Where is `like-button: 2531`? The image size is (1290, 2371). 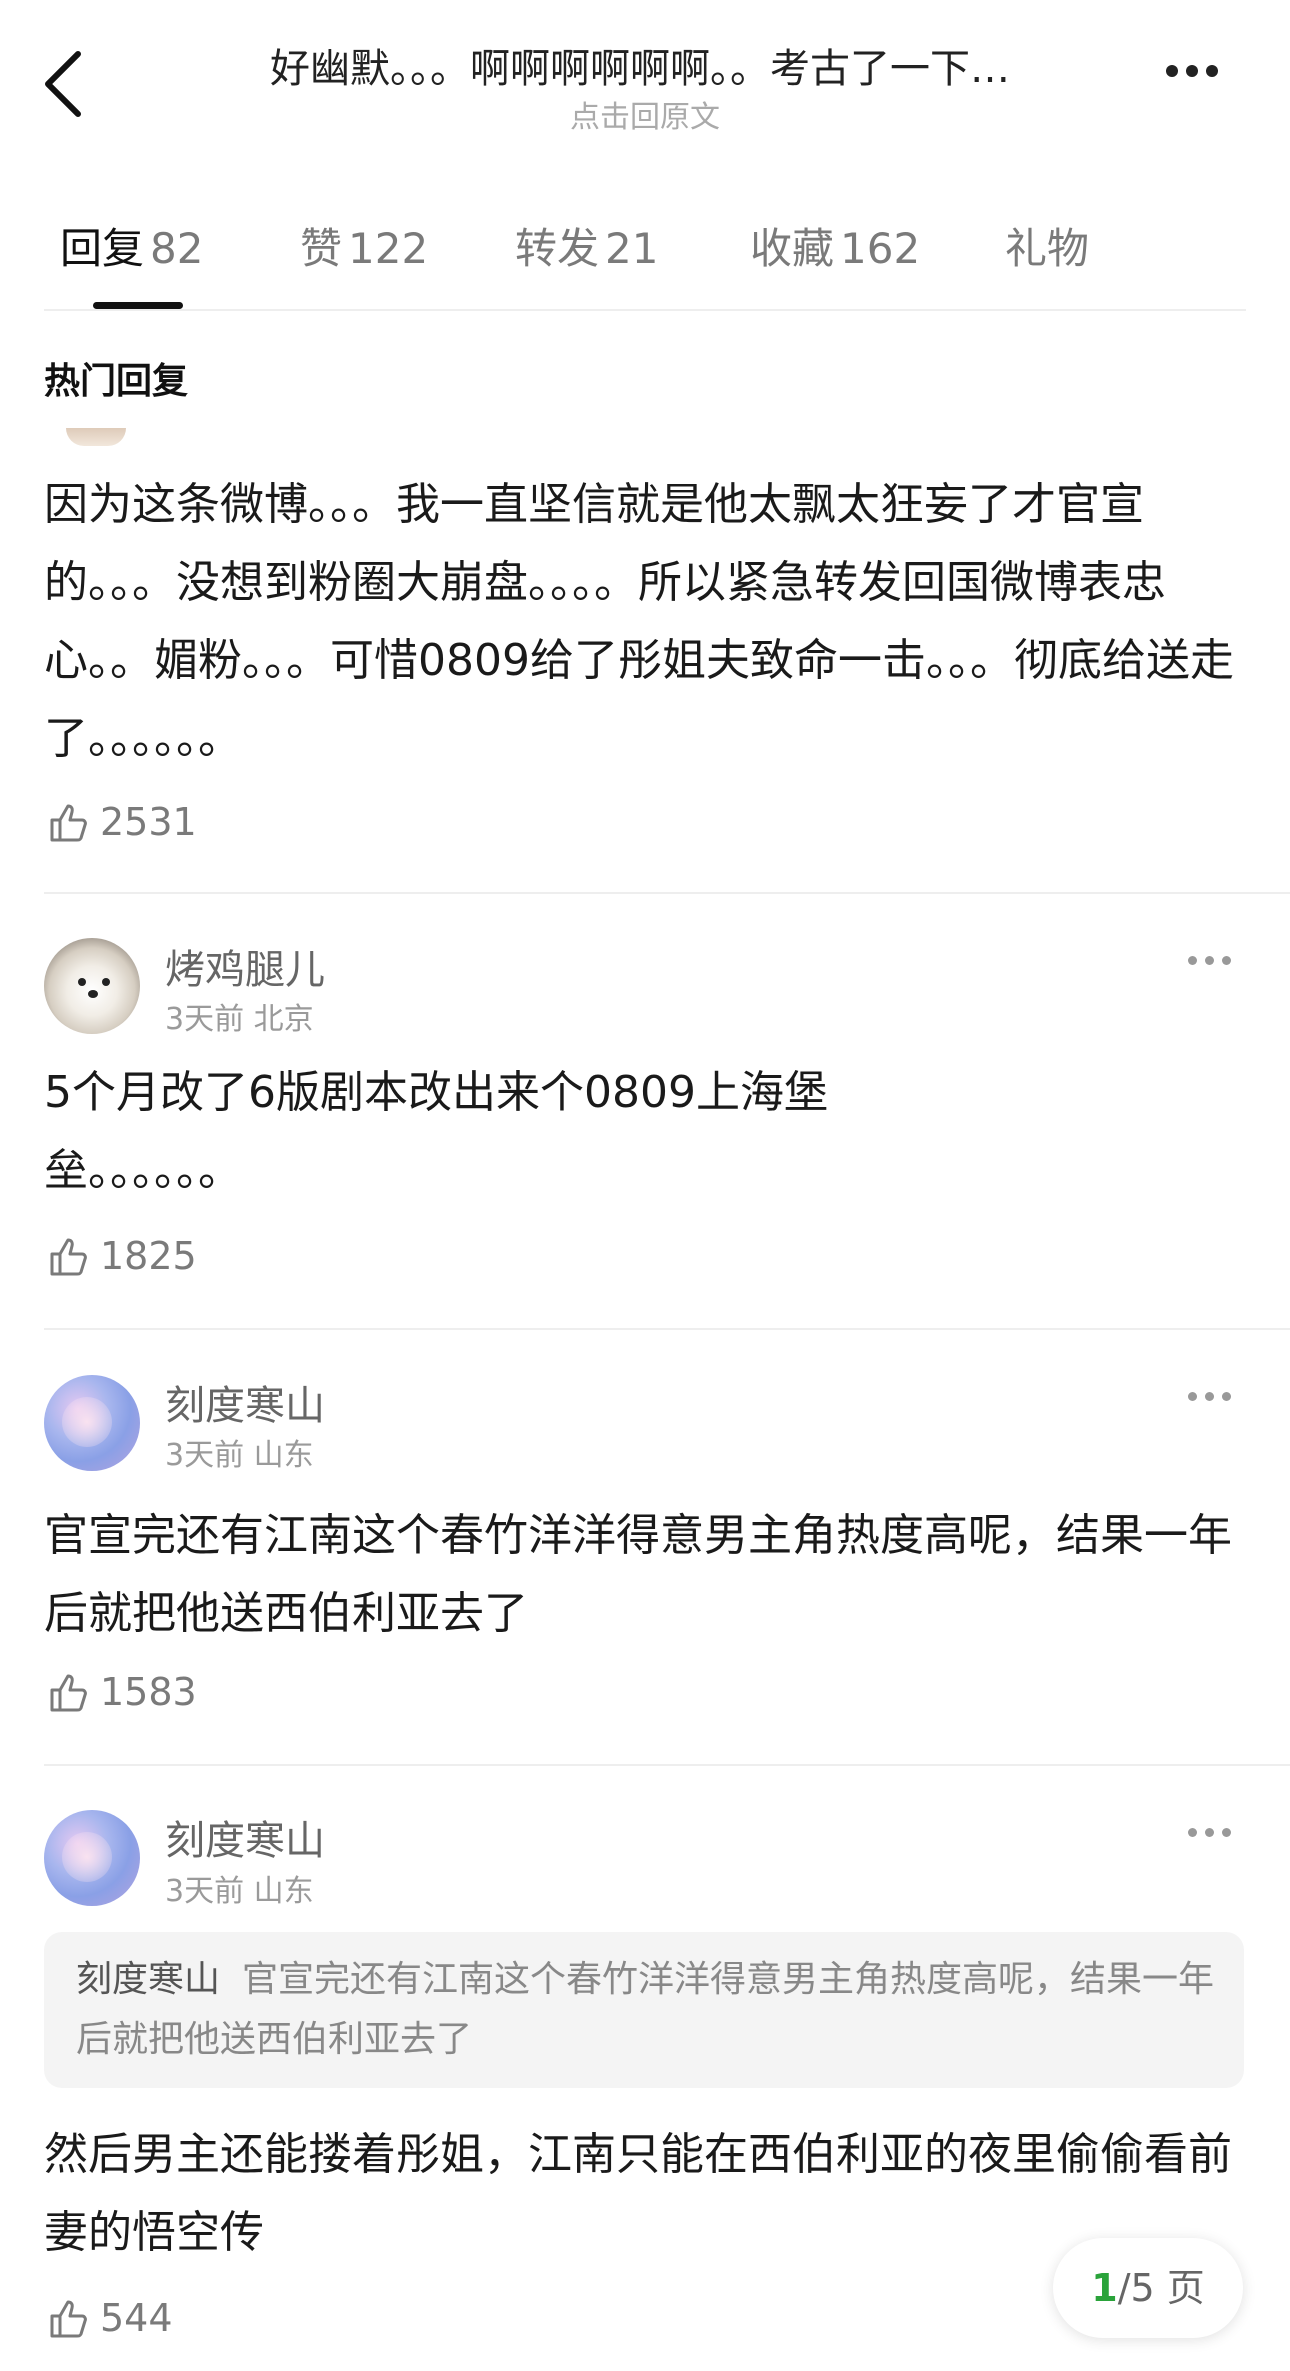 like-button: 2531 is located at coordinates (120, 822).